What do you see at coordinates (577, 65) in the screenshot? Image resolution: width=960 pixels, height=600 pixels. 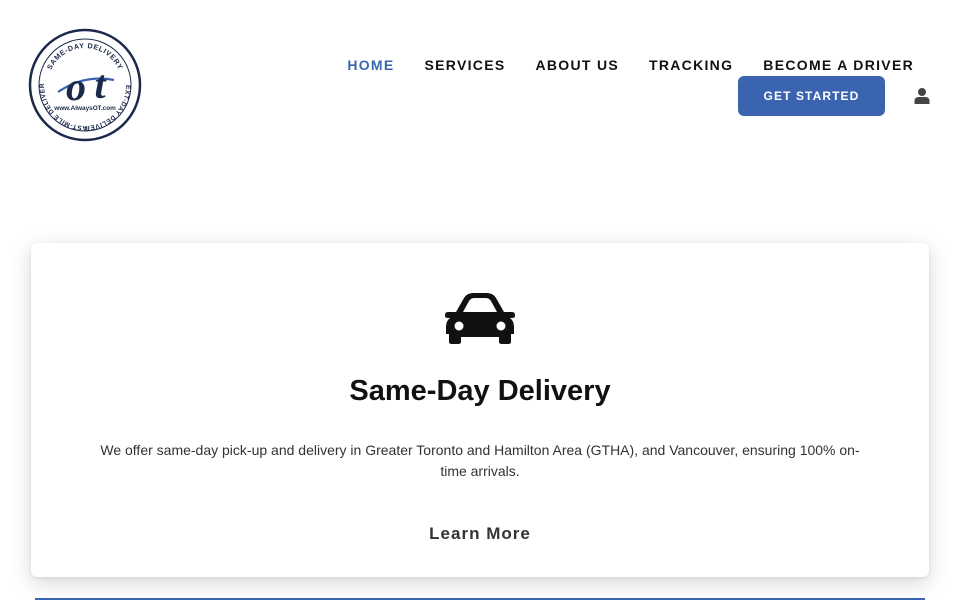 I see `nav-item-about-us: ABOUT US` at bounding box center [577, 65].